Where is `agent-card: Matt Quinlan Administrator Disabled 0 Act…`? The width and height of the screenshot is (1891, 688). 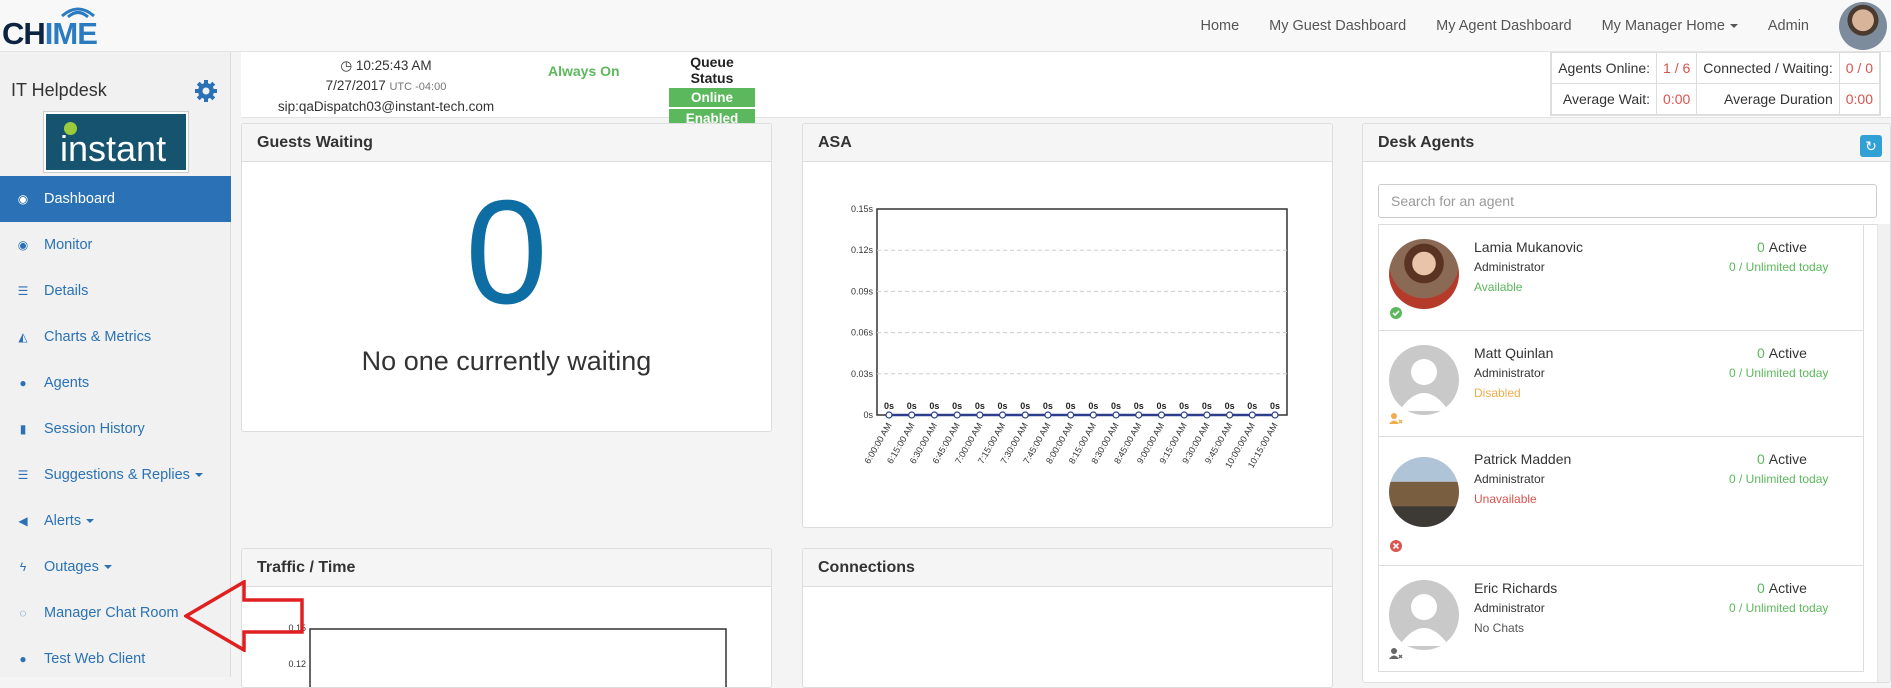
agent-card: Matt Quinlan Administrator Disabled 0 Act… is located at coordinates (1621, 384).